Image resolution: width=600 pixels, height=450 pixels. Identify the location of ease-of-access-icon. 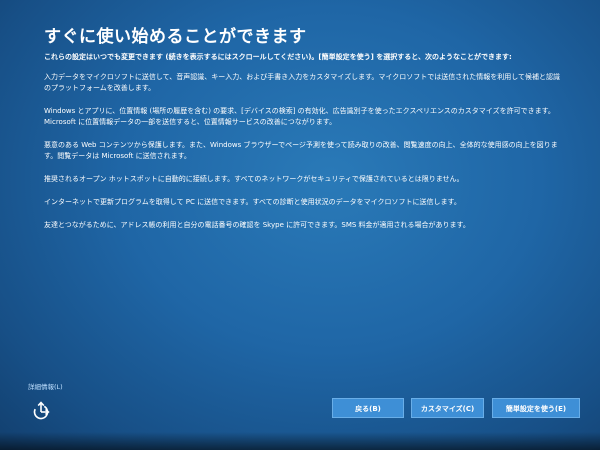
(41, 411).